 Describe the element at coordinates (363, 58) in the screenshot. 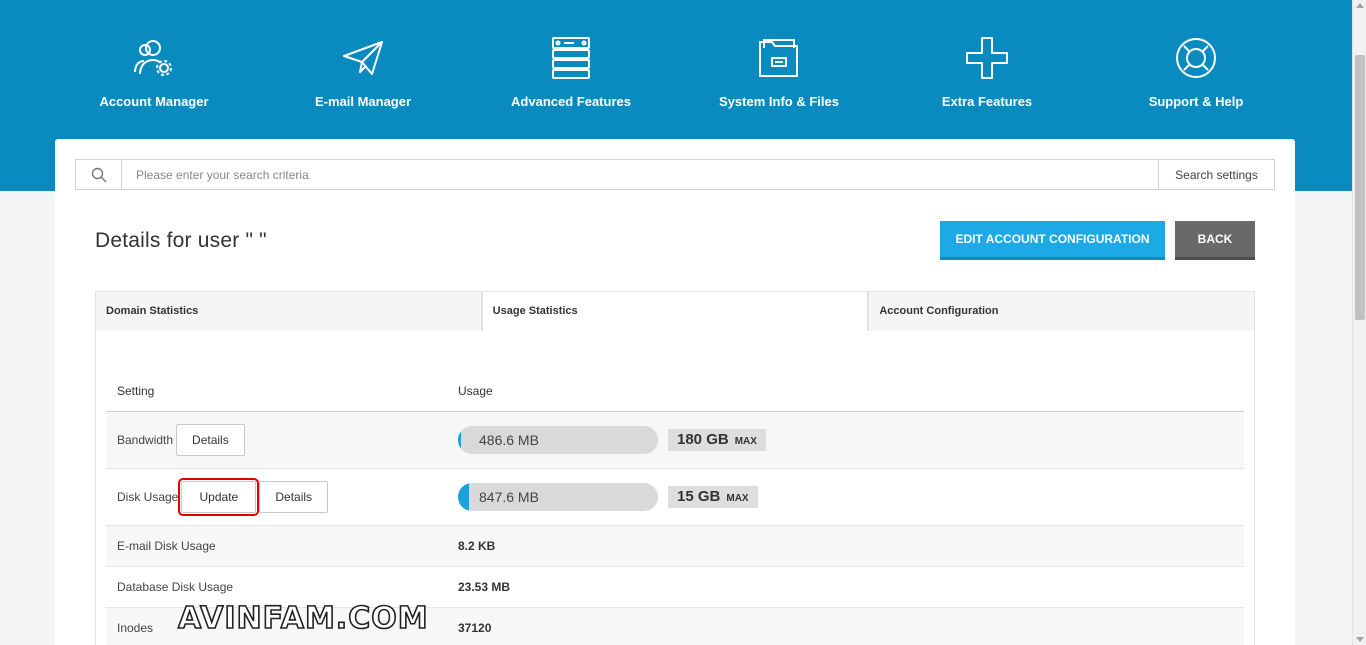

I see `paper-plane-icon` at that location.